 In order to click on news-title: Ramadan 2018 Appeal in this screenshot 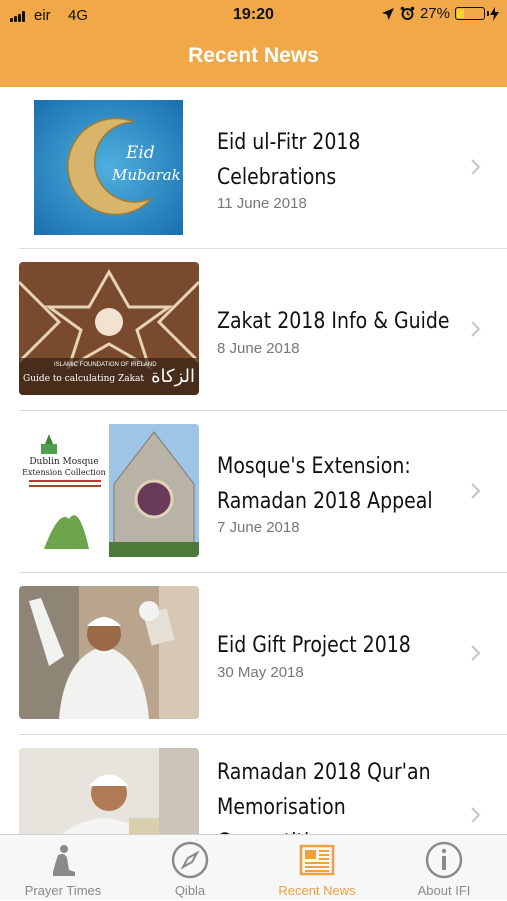, I will do `click(325, 501)`.